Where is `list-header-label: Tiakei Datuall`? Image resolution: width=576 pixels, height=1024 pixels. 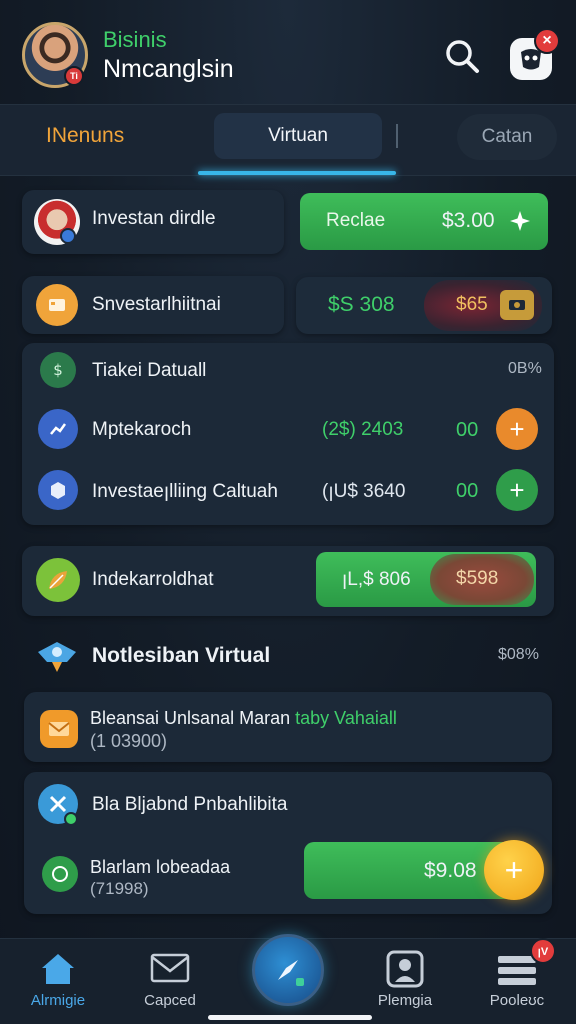 list-header-label: Tiakei Datuall is located at coordinates (149, 370).